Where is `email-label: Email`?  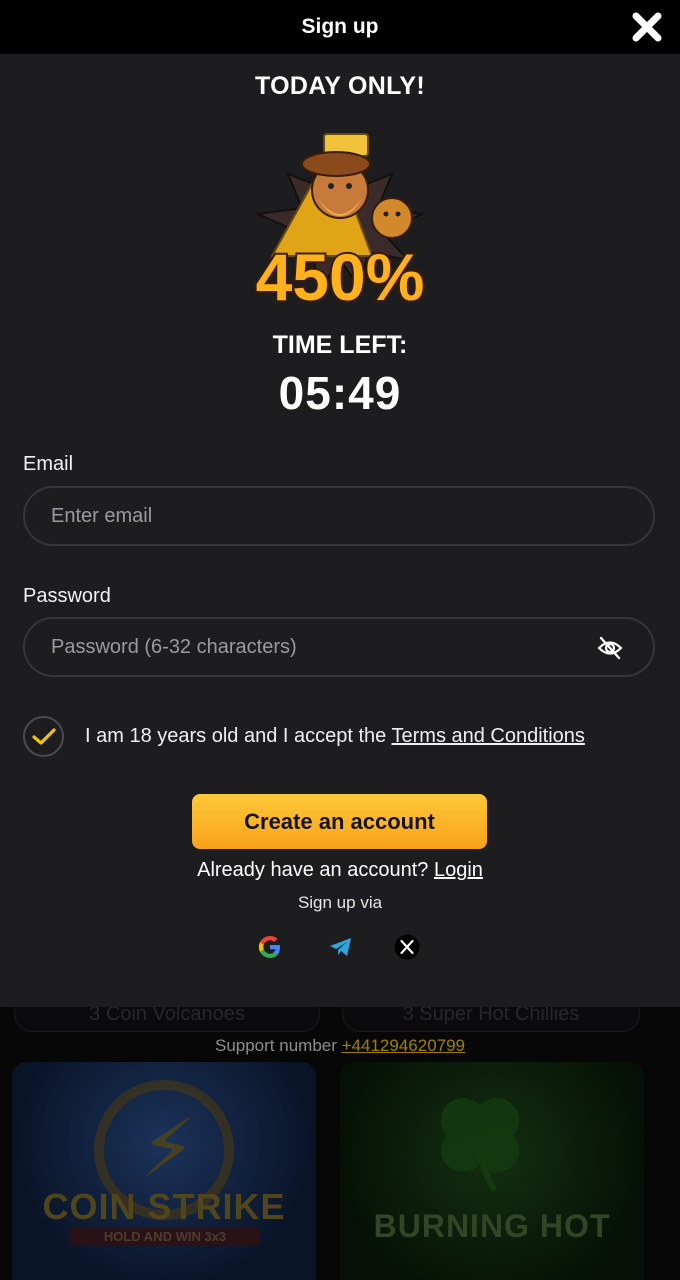
email-label: Email is located at coordinates (48, 464).